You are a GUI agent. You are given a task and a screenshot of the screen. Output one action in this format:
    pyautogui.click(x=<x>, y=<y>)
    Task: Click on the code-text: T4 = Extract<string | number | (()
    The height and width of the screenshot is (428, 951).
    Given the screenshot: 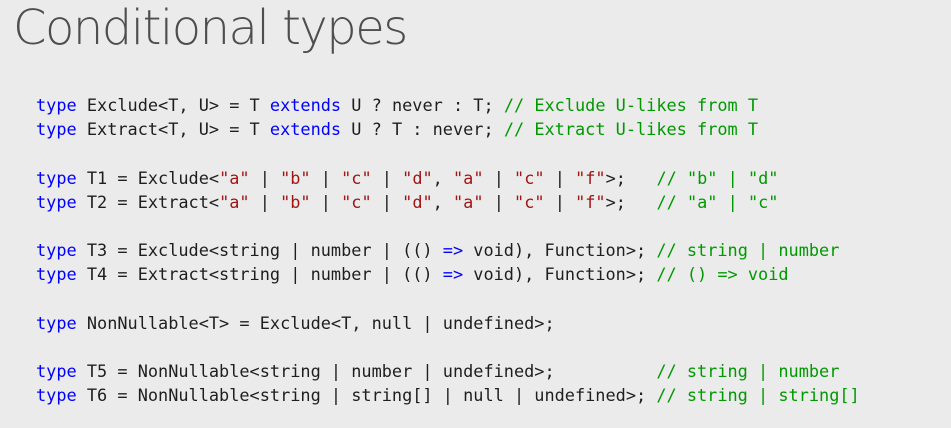 What is the action you would take?
    pyautogui.click(x=259, y=274)
    